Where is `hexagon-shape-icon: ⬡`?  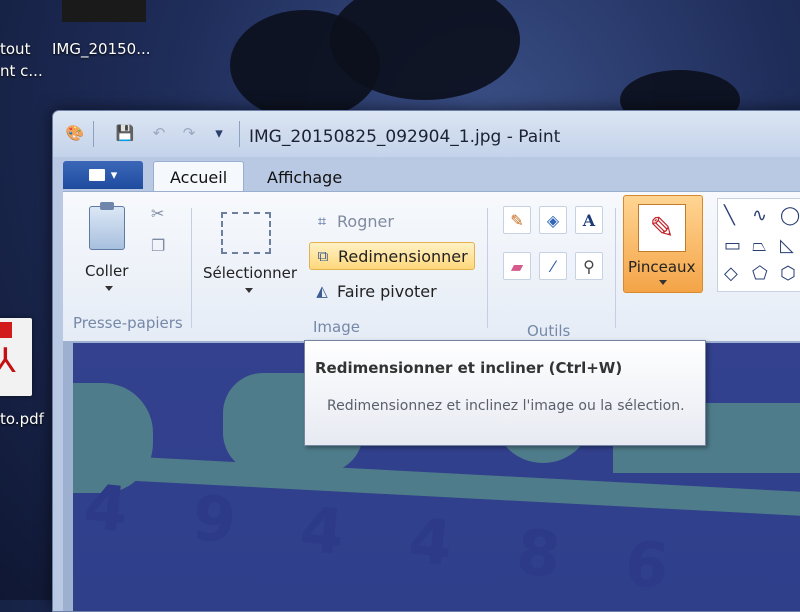 hexagon-shape-icon: ⬡ is located at coordinates (788, 274).